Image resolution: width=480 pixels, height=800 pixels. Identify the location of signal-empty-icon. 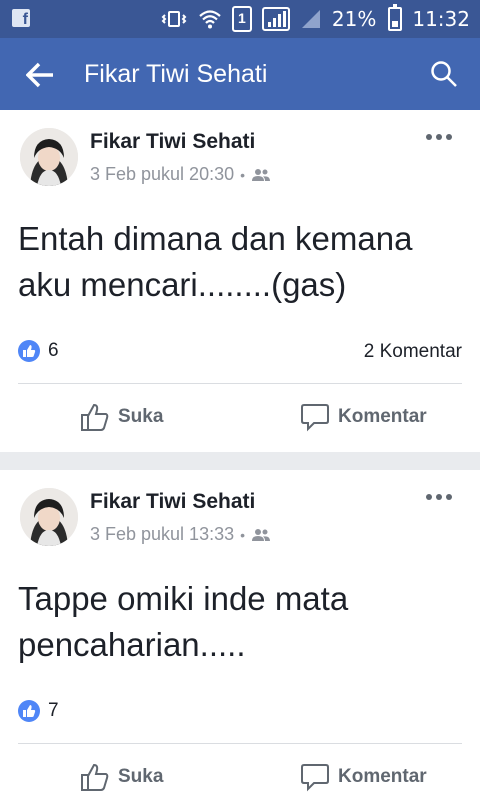
(311, 19).